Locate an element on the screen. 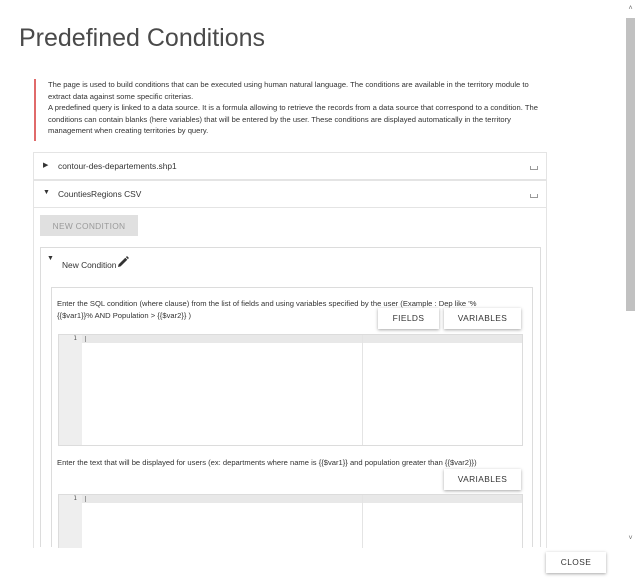  layer-row-contour-des-departements: ▶ contour-des-departements.shp1 is located at coordinates (290, 166).